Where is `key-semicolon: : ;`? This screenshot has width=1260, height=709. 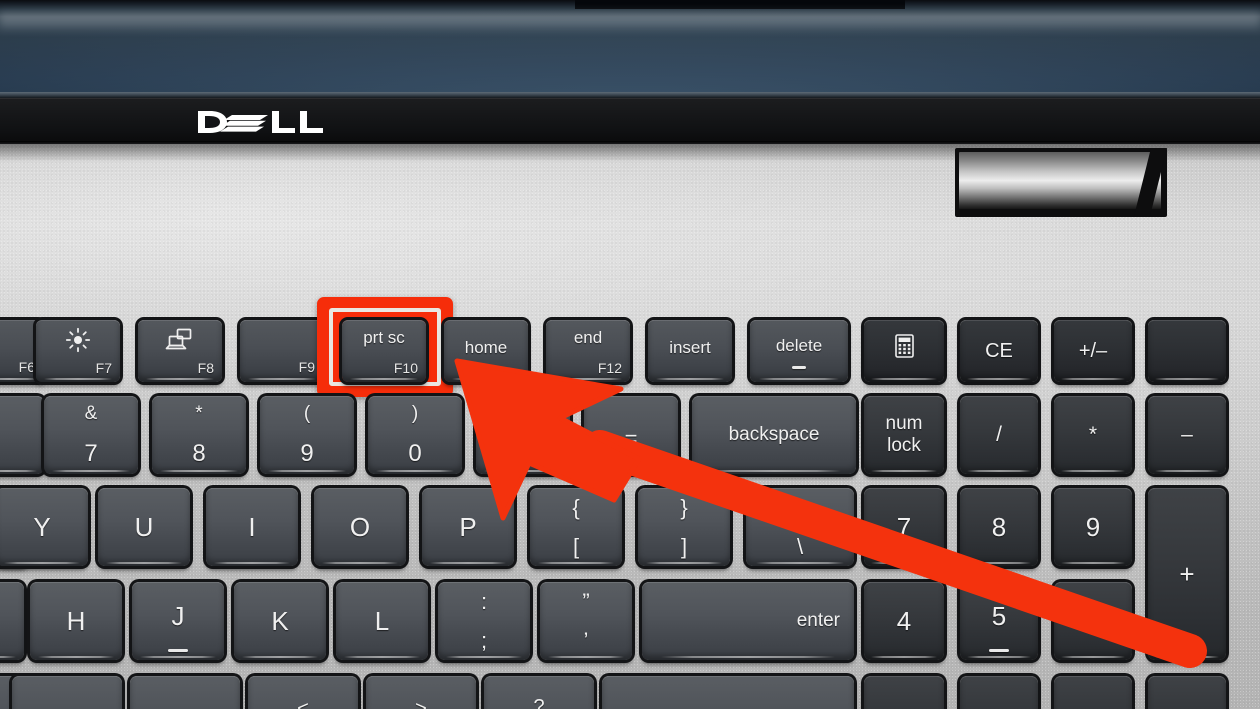
key-semicolon: : ; is located at coordinates (484, 621).